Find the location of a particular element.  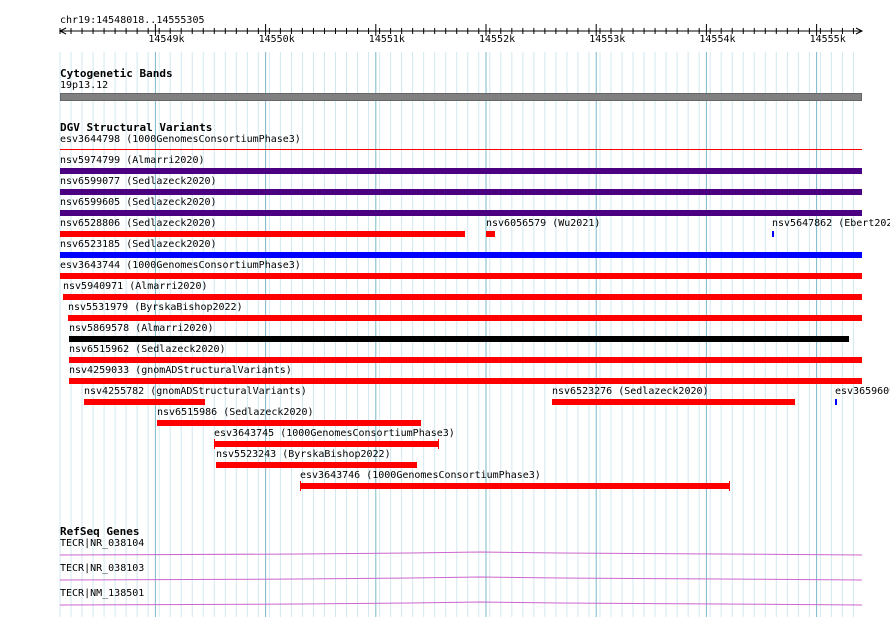

cyto-band-label: 19p13.12 is located at coordinates (84, 85).